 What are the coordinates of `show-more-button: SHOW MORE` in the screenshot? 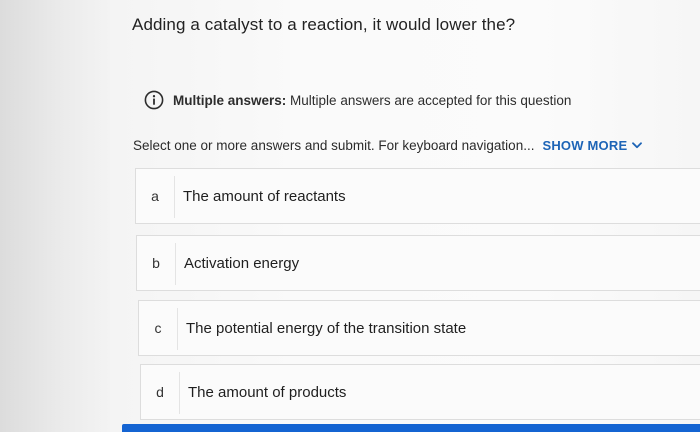 It's located at (592, 145).